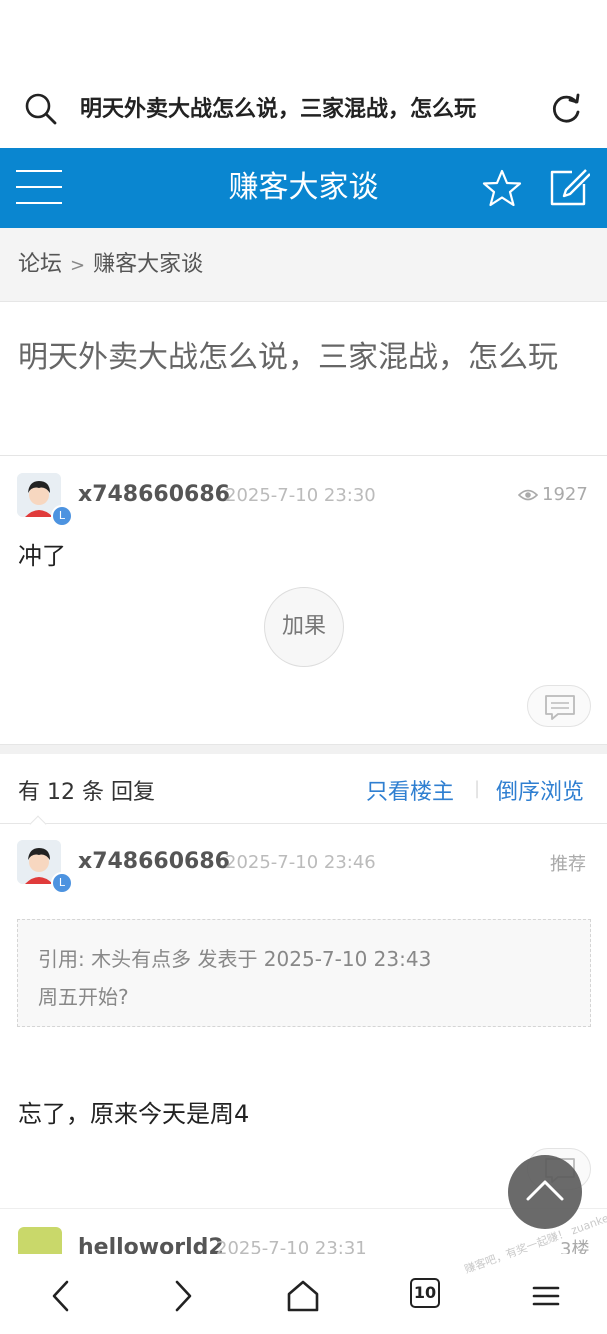 The height and width of the screenshot is (1334, 607). What do you see at coordinates (300, 862) in the screenshot?
I see `reply-time: 2025-7-10 23:46` at bounding box center [300, 862].